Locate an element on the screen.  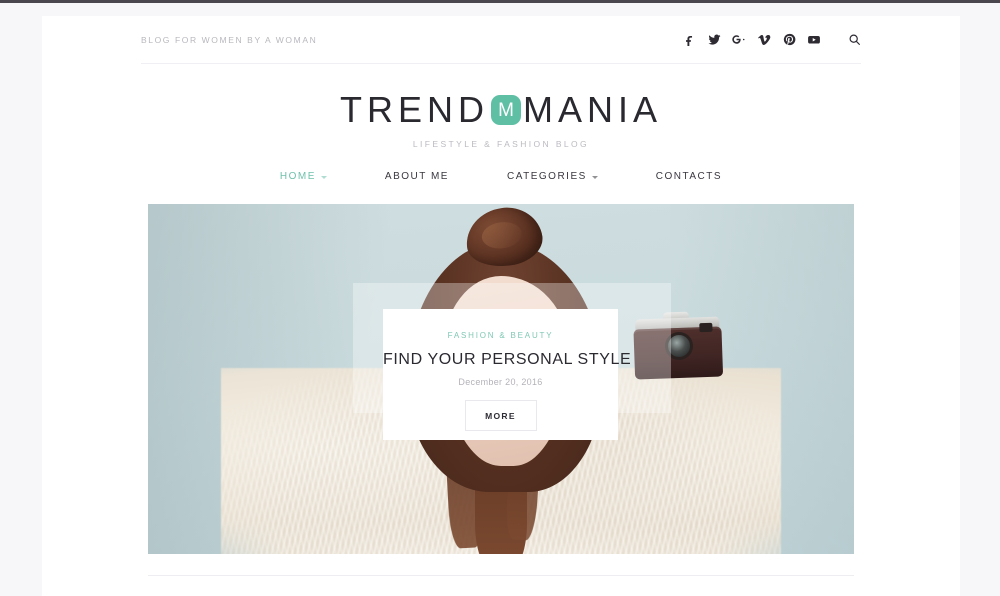
nav-item-categories-label: CATEGORIES is located at coordinates (546, 176).